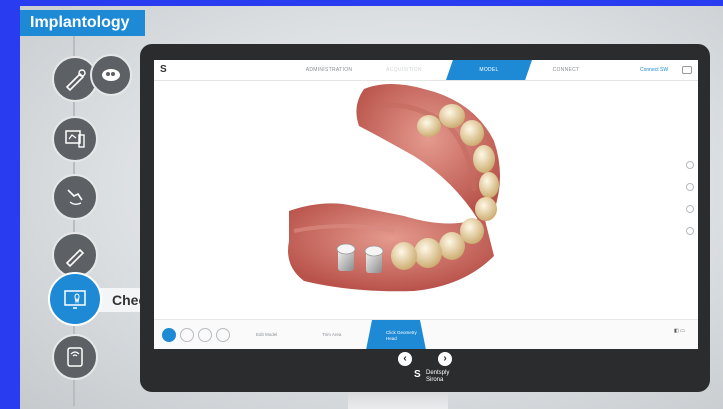 This screenshot has width=723, height=409. I want to click on treatment-plan-icon, so click(75, 139).